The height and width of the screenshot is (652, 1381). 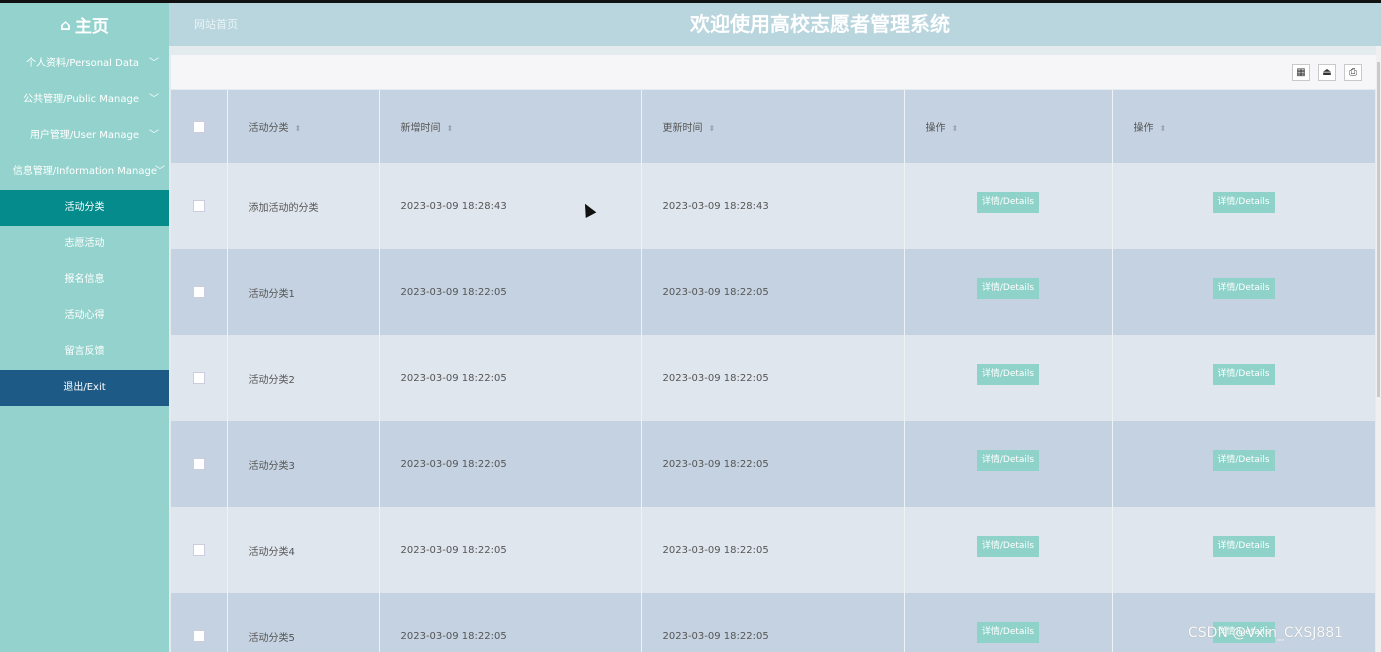 What do you see at coordinates (216, 24) in the screenshot?
I see `site-home-link: 网站首页` at bounding box center [216, 24].